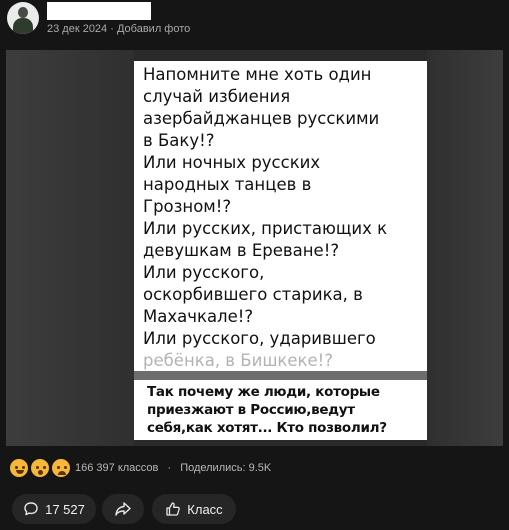  I want to click on photo-top-bar, so click(280, 55).